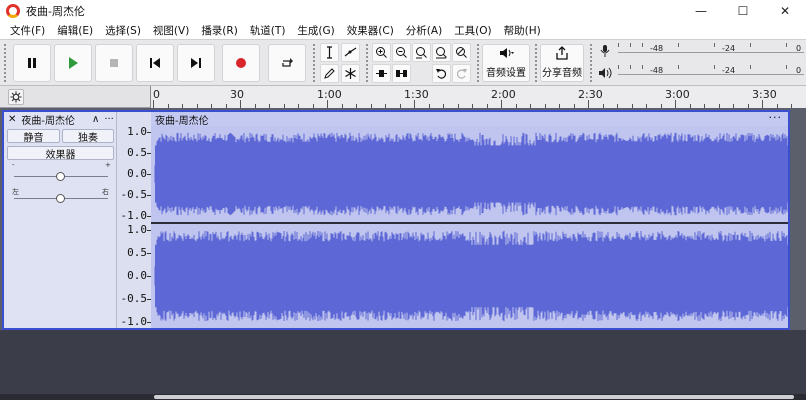 This screenshot has height=400, width=806. I want to click on track-name: 夜曲-周杰伦, so click(48, 119).